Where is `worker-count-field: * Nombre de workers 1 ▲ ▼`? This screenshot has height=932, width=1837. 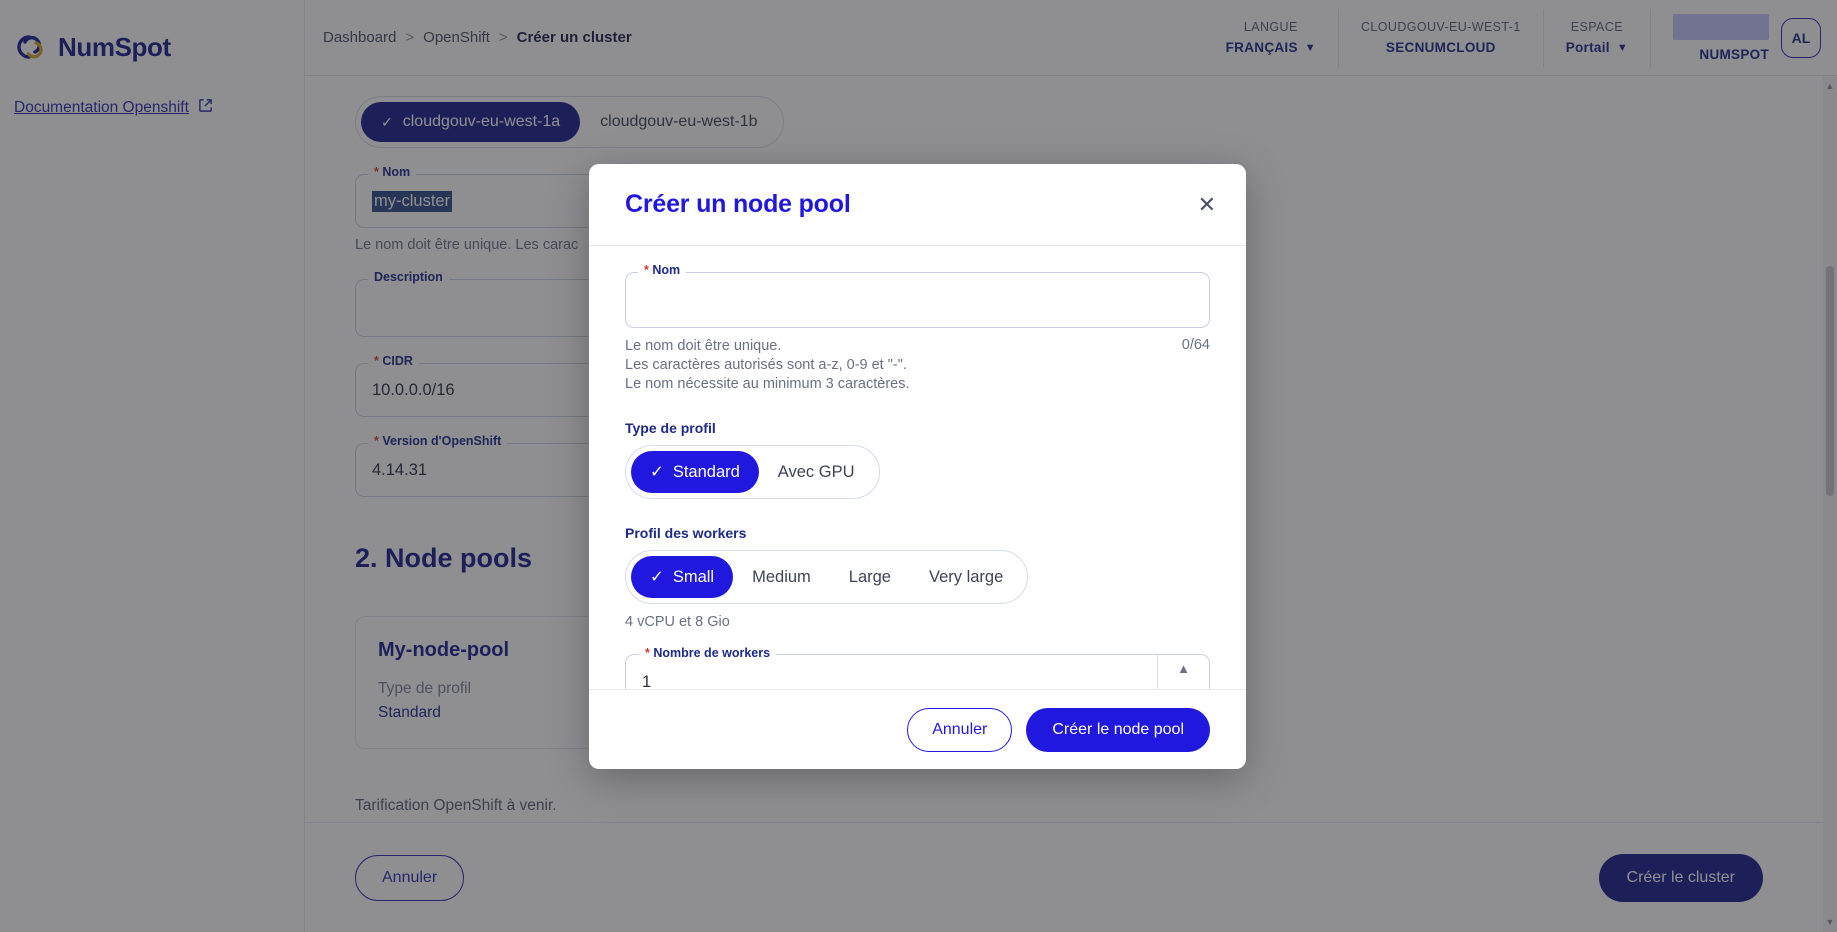
worker-count-field: * Nombre de workers 1 ▲ ▼ is located at coordinates (917, 667).